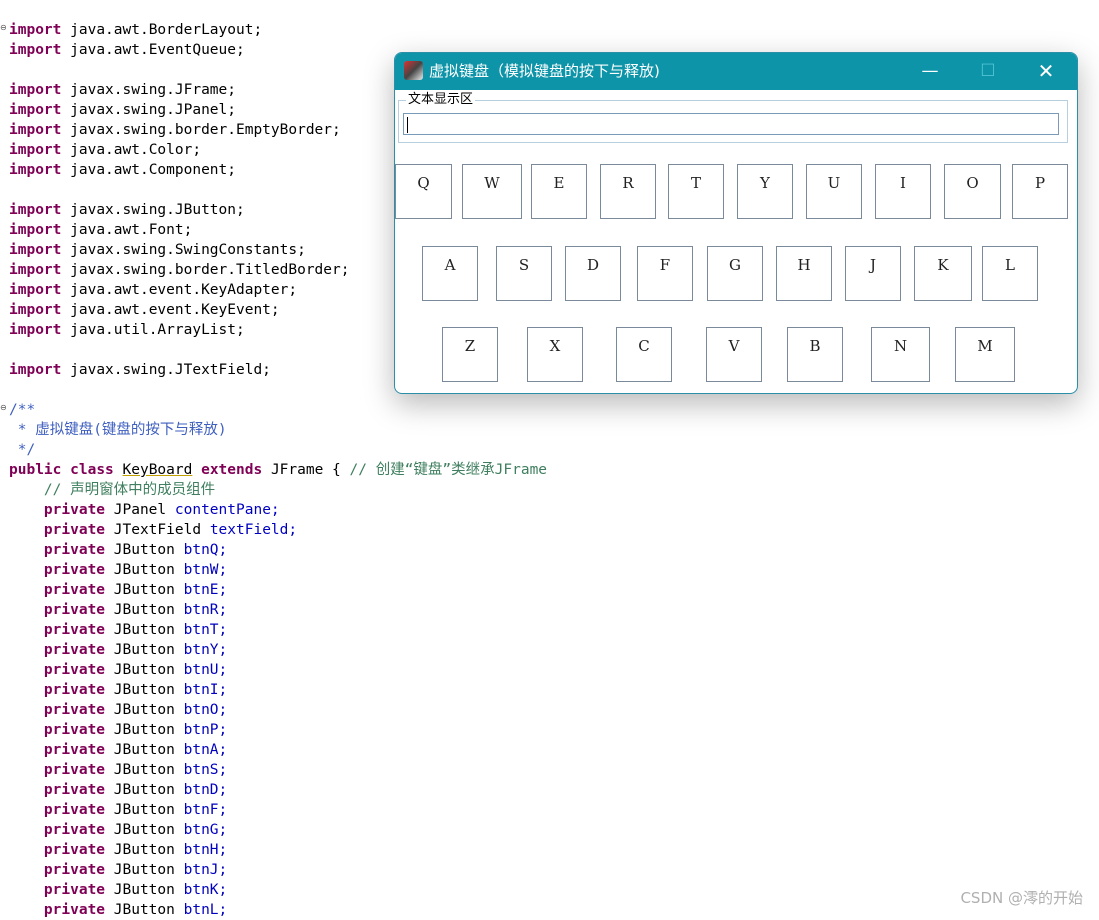 The width and height of the screenshot is (1099, 920). What do you see at coordinates (555, 354) in the screenshot?
I see `key-x-button: X` at bounding box center [555, 354].